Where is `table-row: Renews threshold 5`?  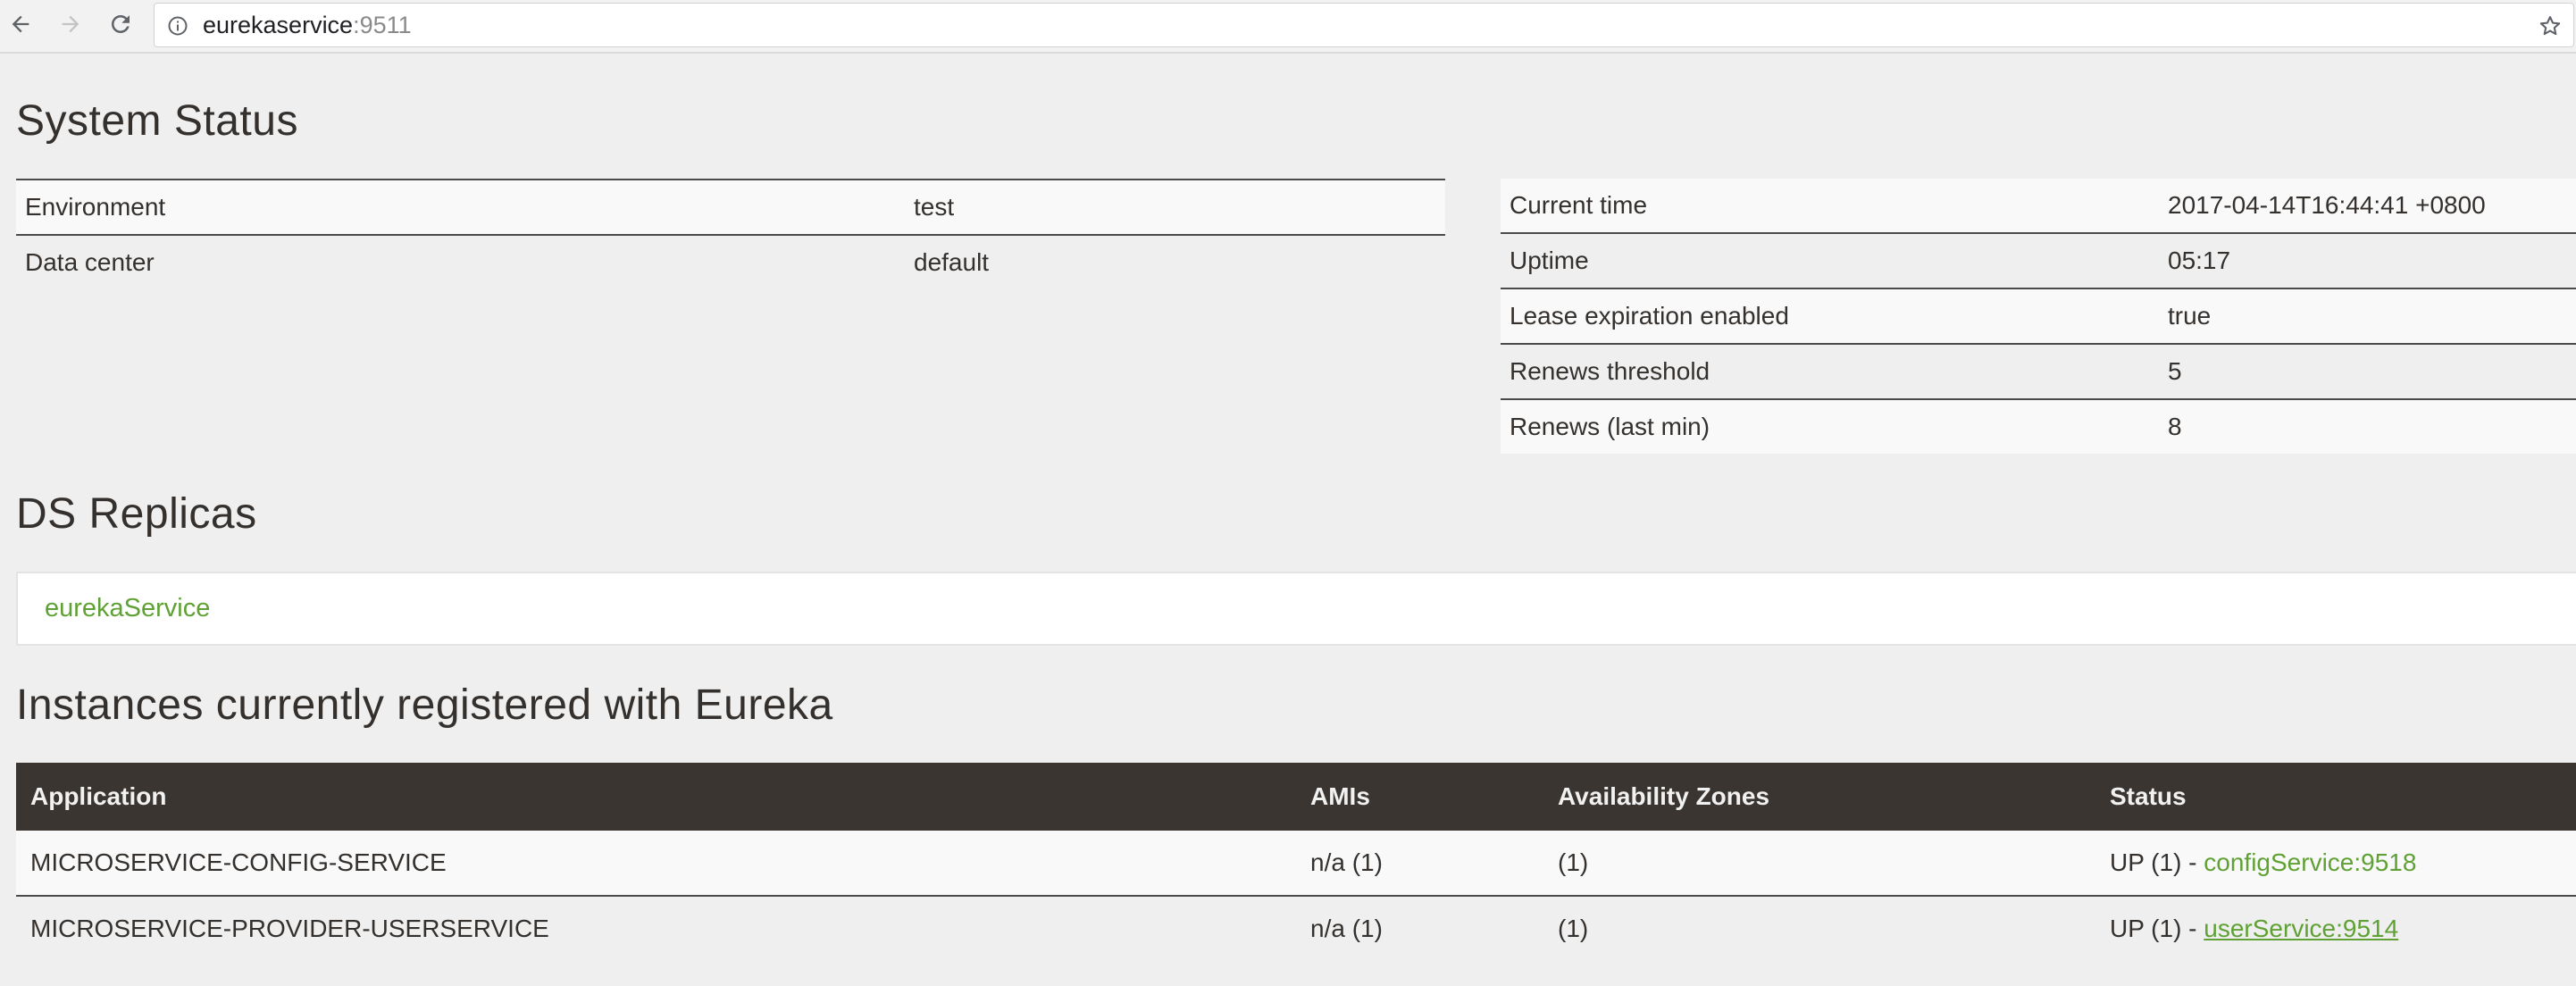 table-row: Renews threshold 5 is located at coordinates (2039, 372).